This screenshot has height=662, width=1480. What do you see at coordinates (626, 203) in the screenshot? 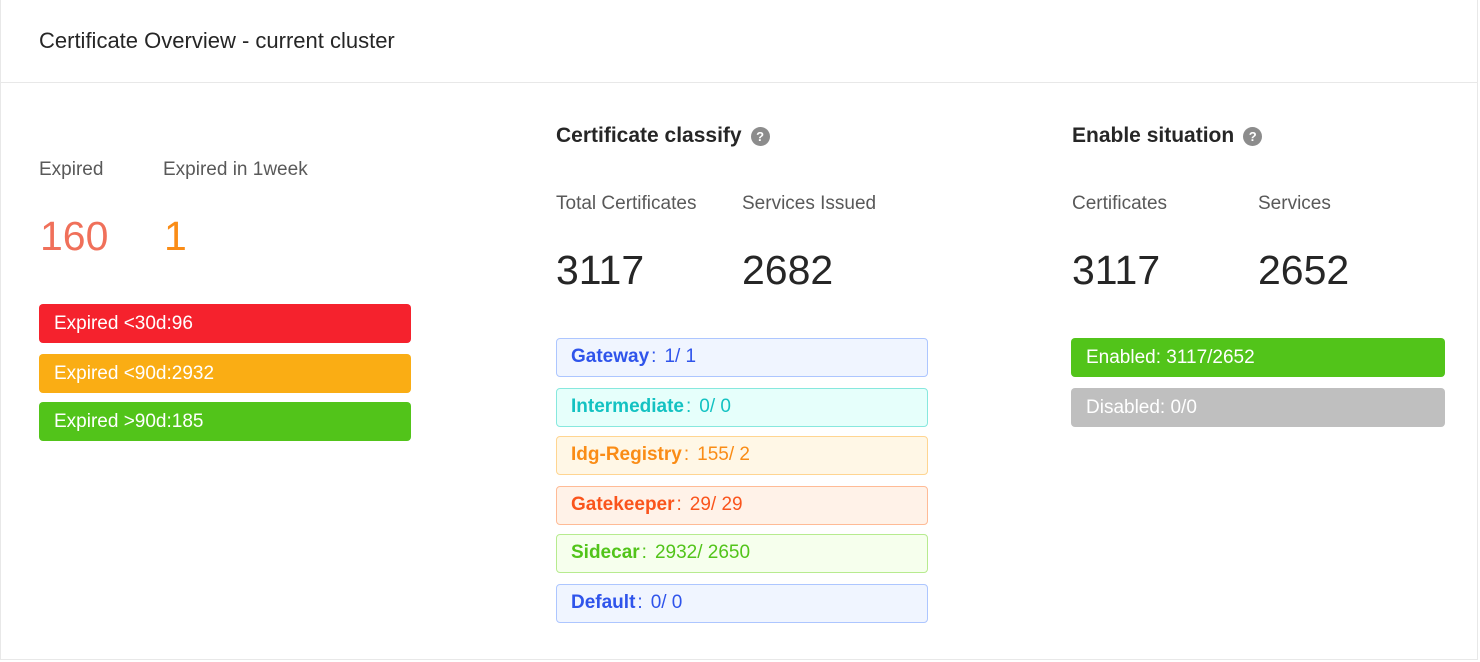
I see `total-certificates-label: Total Certificates` at bounding box center [626, 203].